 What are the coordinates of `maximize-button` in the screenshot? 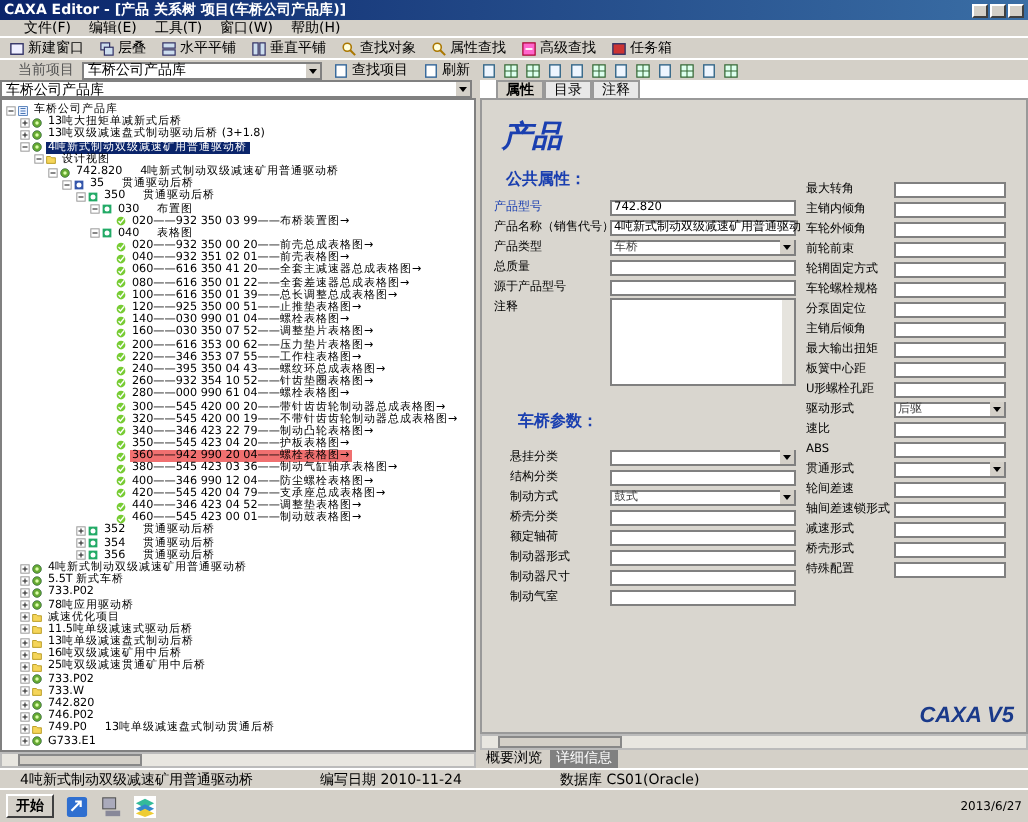 It's located at (998, 10).